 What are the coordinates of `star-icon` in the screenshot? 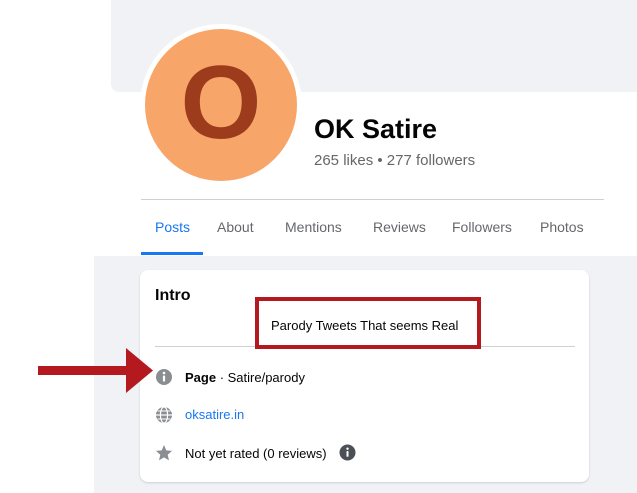 It's located at (164, 453).